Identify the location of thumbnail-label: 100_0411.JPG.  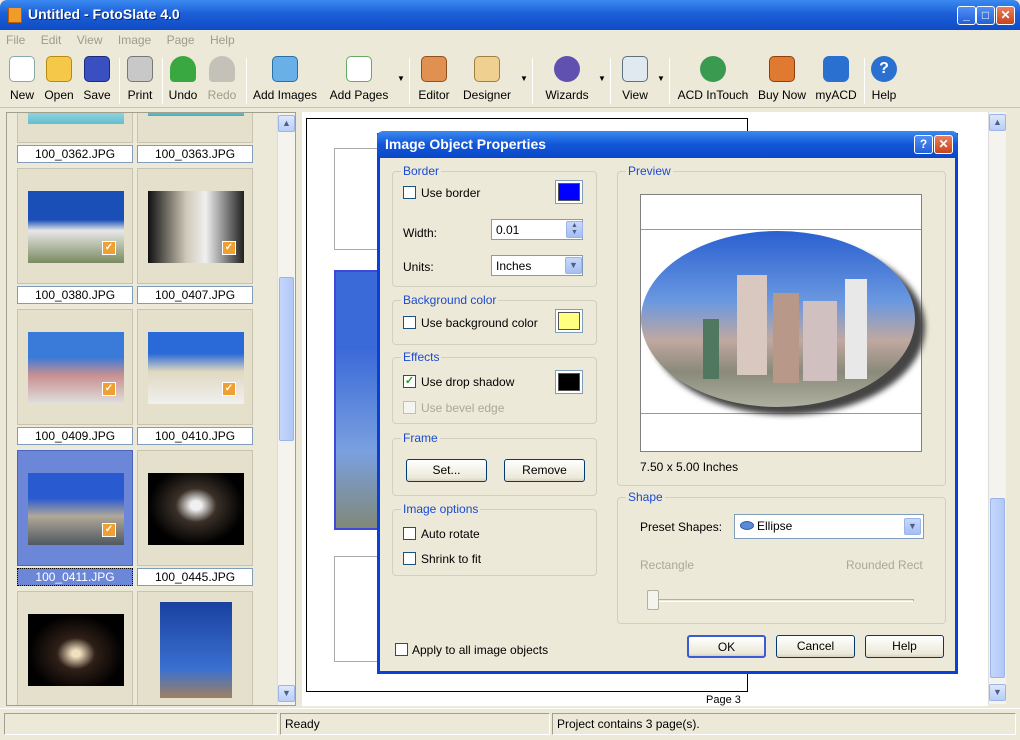
(75, 577).